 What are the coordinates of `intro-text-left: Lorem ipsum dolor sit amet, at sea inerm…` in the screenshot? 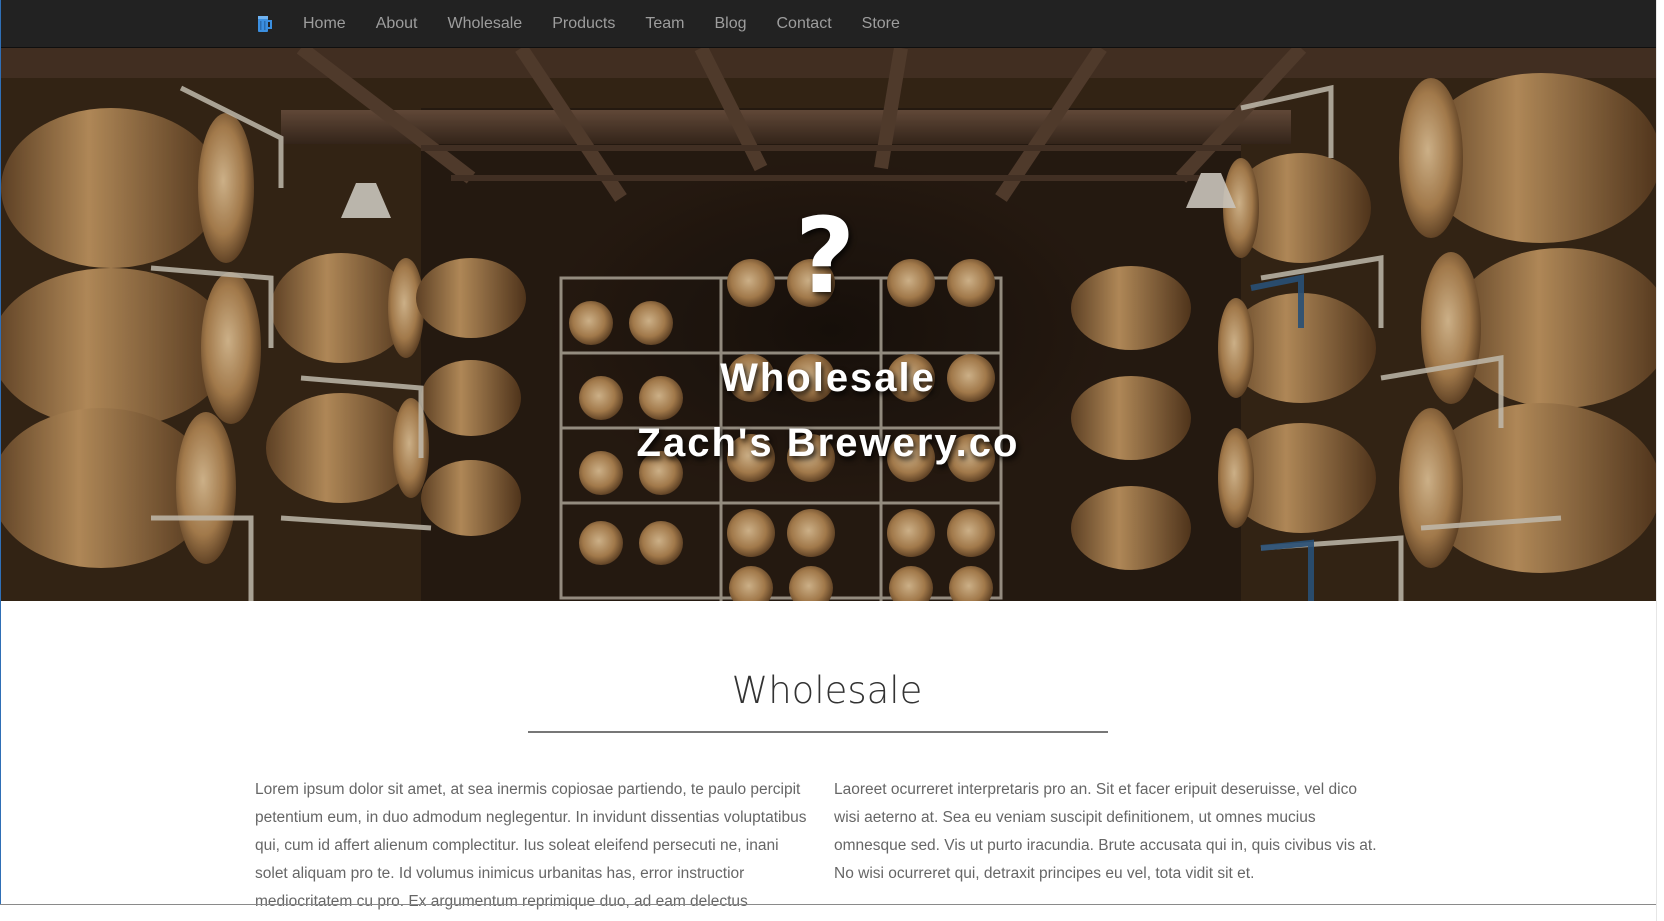 It's located at (531, 845).